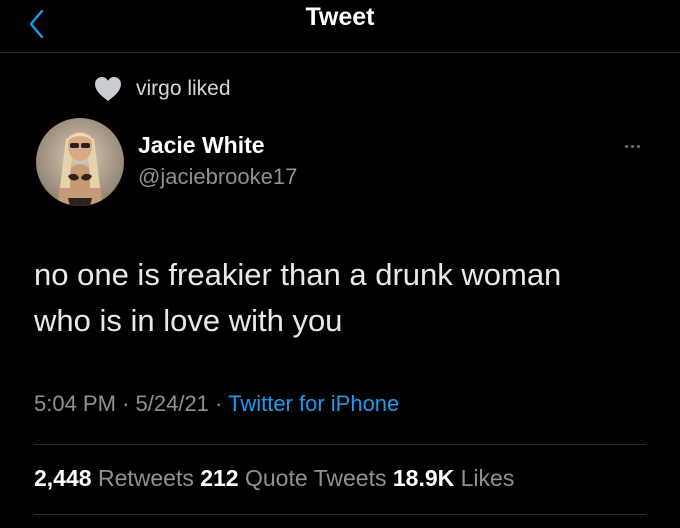  I want to click on more-options-button, so click(632, 146).